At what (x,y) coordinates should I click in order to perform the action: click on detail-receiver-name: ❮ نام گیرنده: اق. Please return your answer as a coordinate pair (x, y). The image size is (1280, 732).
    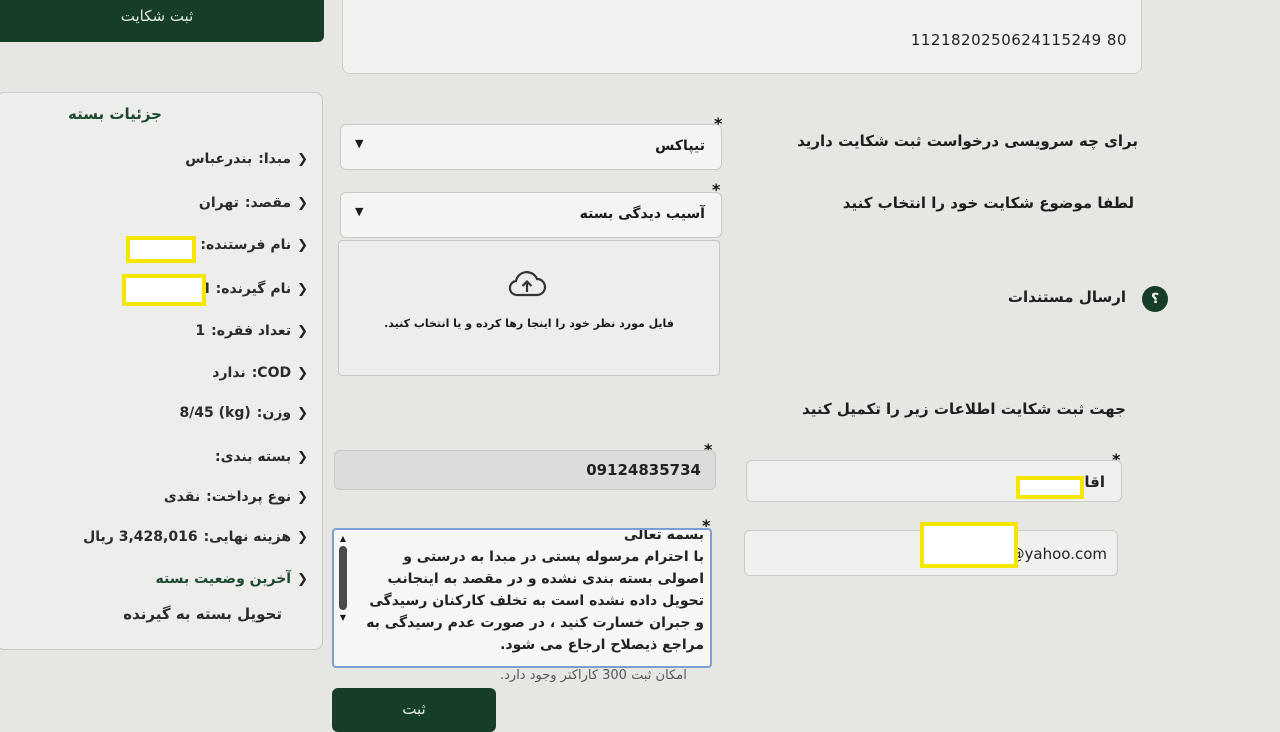
    Looking at the image, I should click on (250, 289).